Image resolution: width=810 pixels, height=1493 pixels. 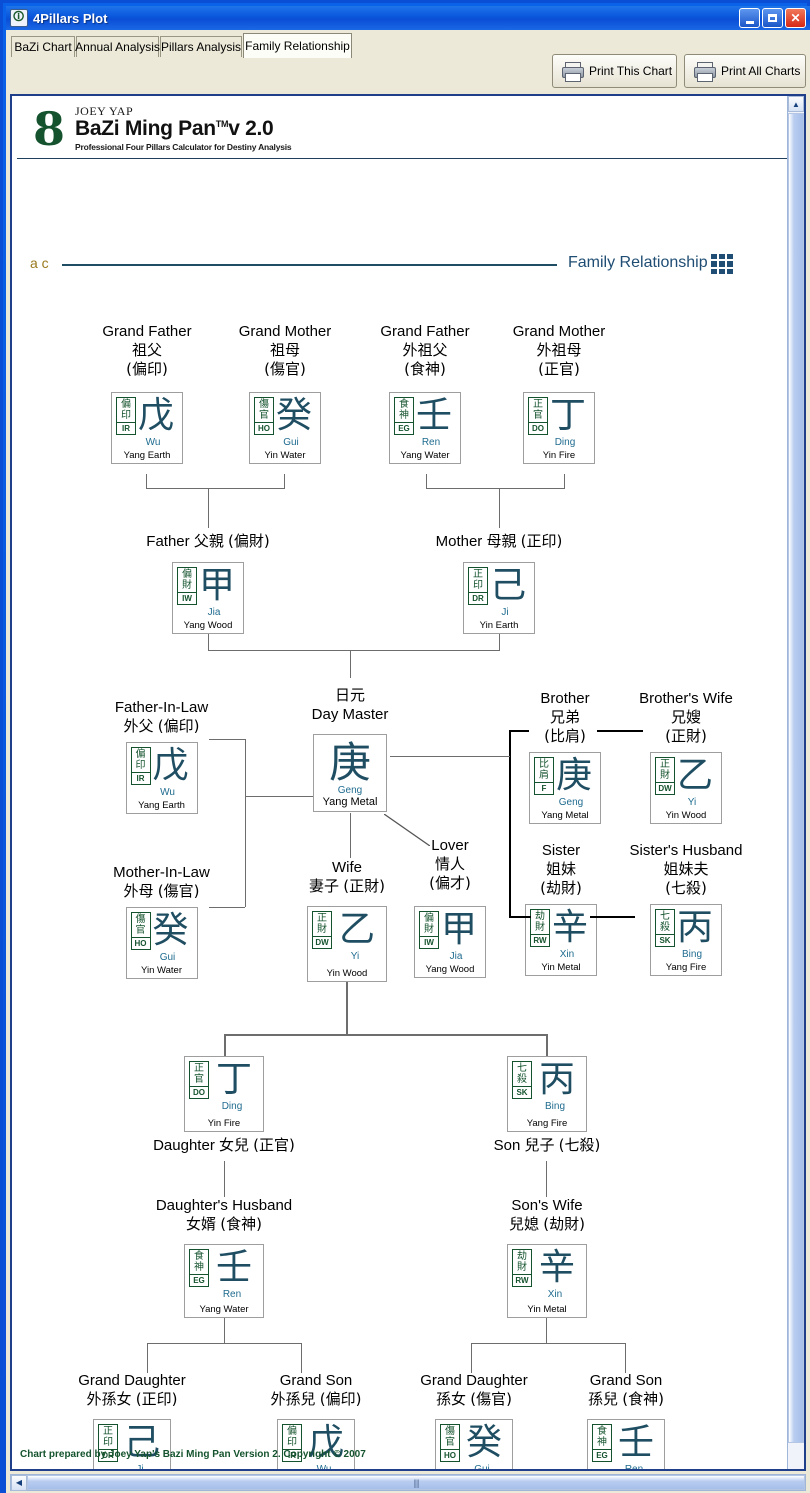 What do you see at coordinates (199, 1268) in the screenshot?
I see `ten-god-box: 食神 EG` at bounding box center [199, 1268].